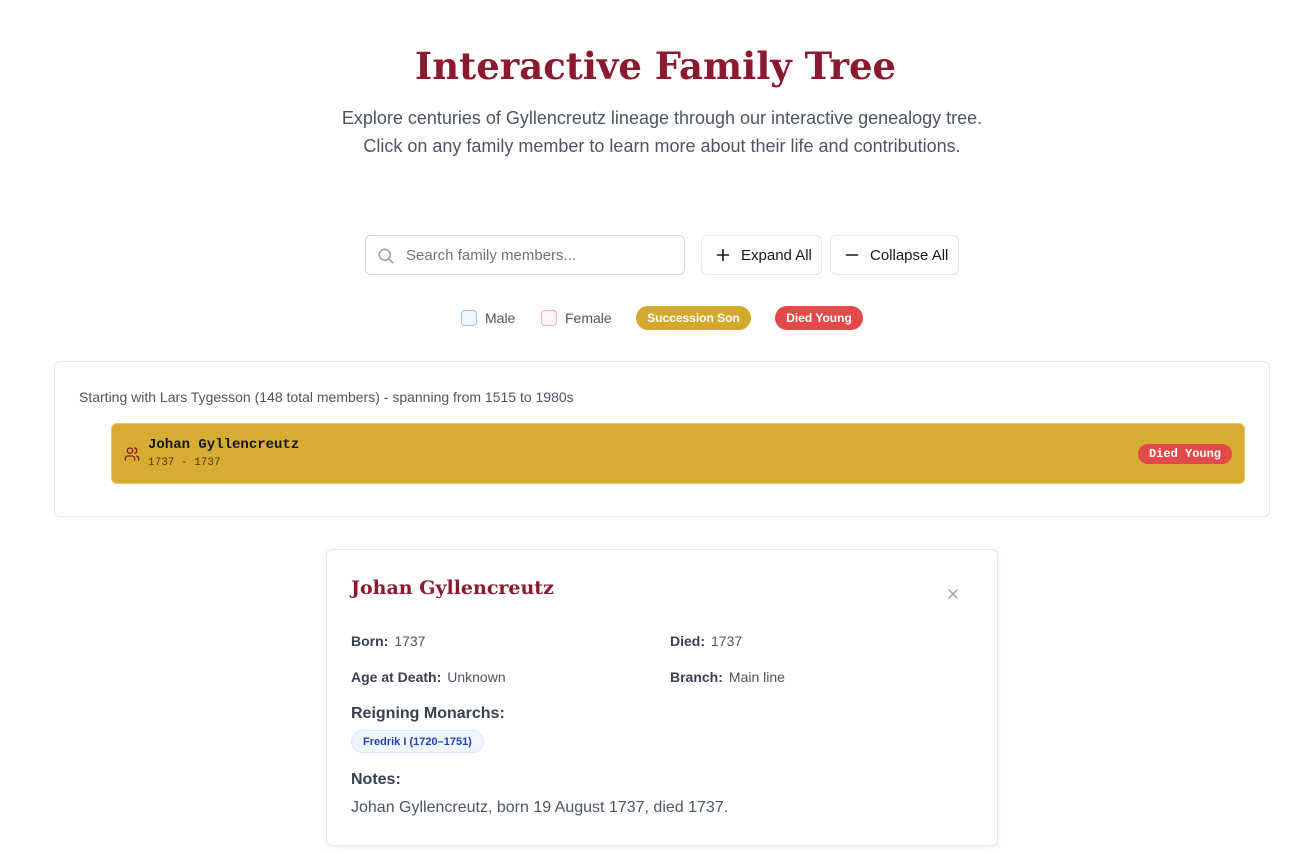 The image size is (1311, 853). What do you see at coordinates (706, 641) in the screenshot?
I see `died-field: Died: 1737` at bounding box center [706, 641].